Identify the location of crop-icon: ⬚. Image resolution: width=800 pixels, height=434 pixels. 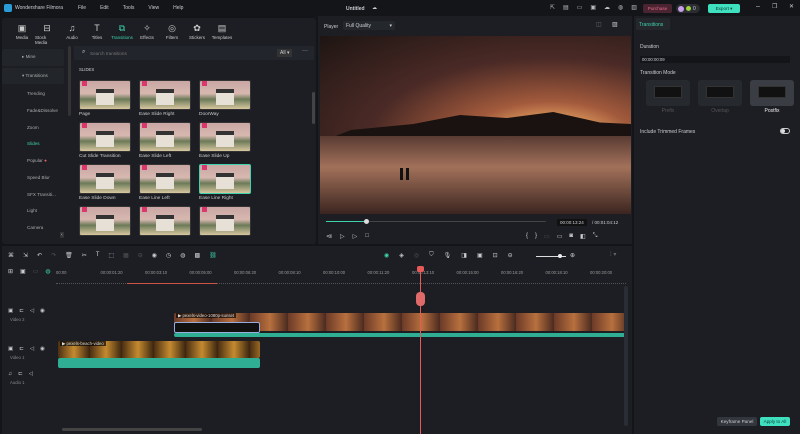
(111, 255).